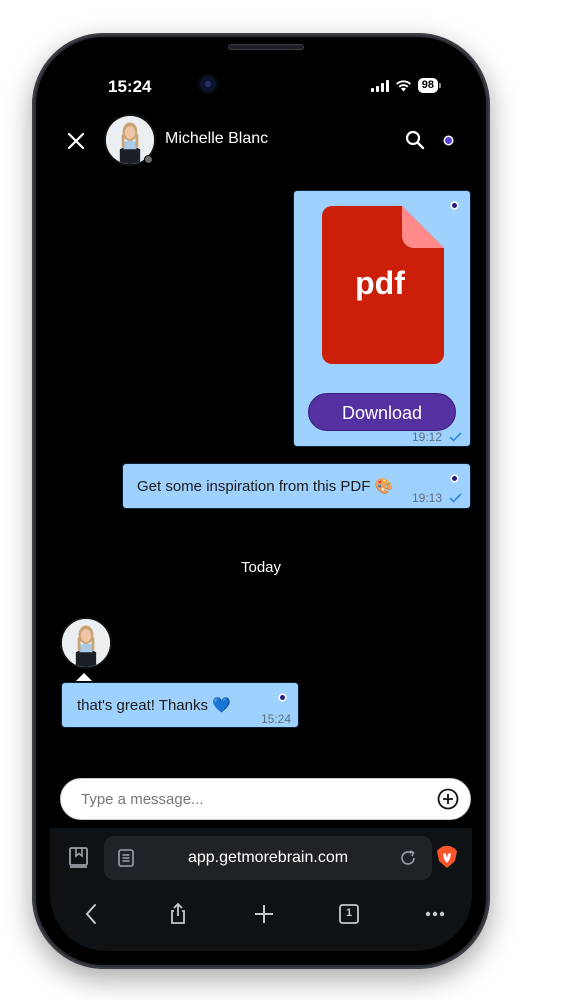 The image size is (562, 1000). I want to click on wifi-icon, so click(403, 86).